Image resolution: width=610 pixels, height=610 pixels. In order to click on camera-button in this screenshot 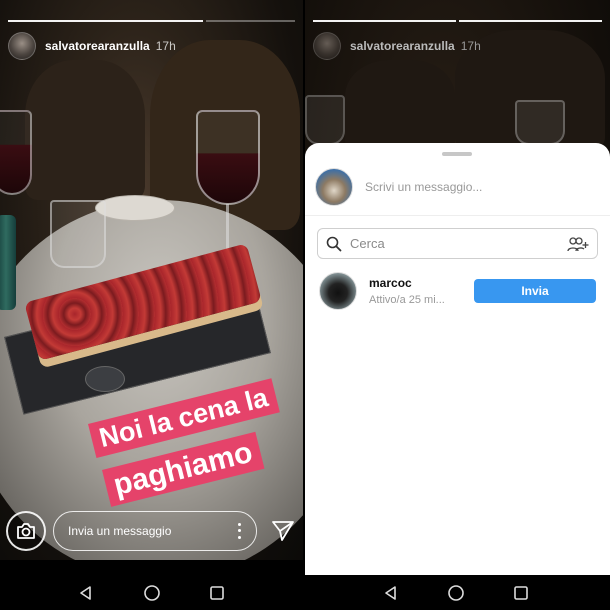, I will do `click(26, 531)`.